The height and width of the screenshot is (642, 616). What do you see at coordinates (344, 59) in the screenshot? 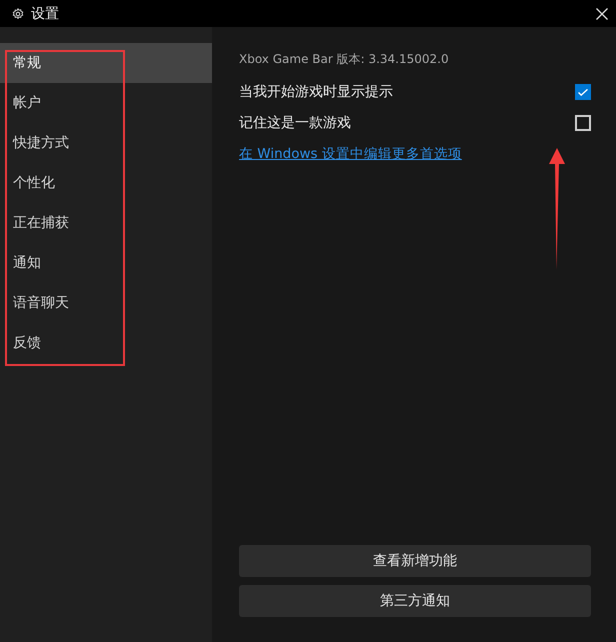
I see `version-text: Xbox Game Bar 版本: 3.34.15002.0` at bounding box center [344, 59].